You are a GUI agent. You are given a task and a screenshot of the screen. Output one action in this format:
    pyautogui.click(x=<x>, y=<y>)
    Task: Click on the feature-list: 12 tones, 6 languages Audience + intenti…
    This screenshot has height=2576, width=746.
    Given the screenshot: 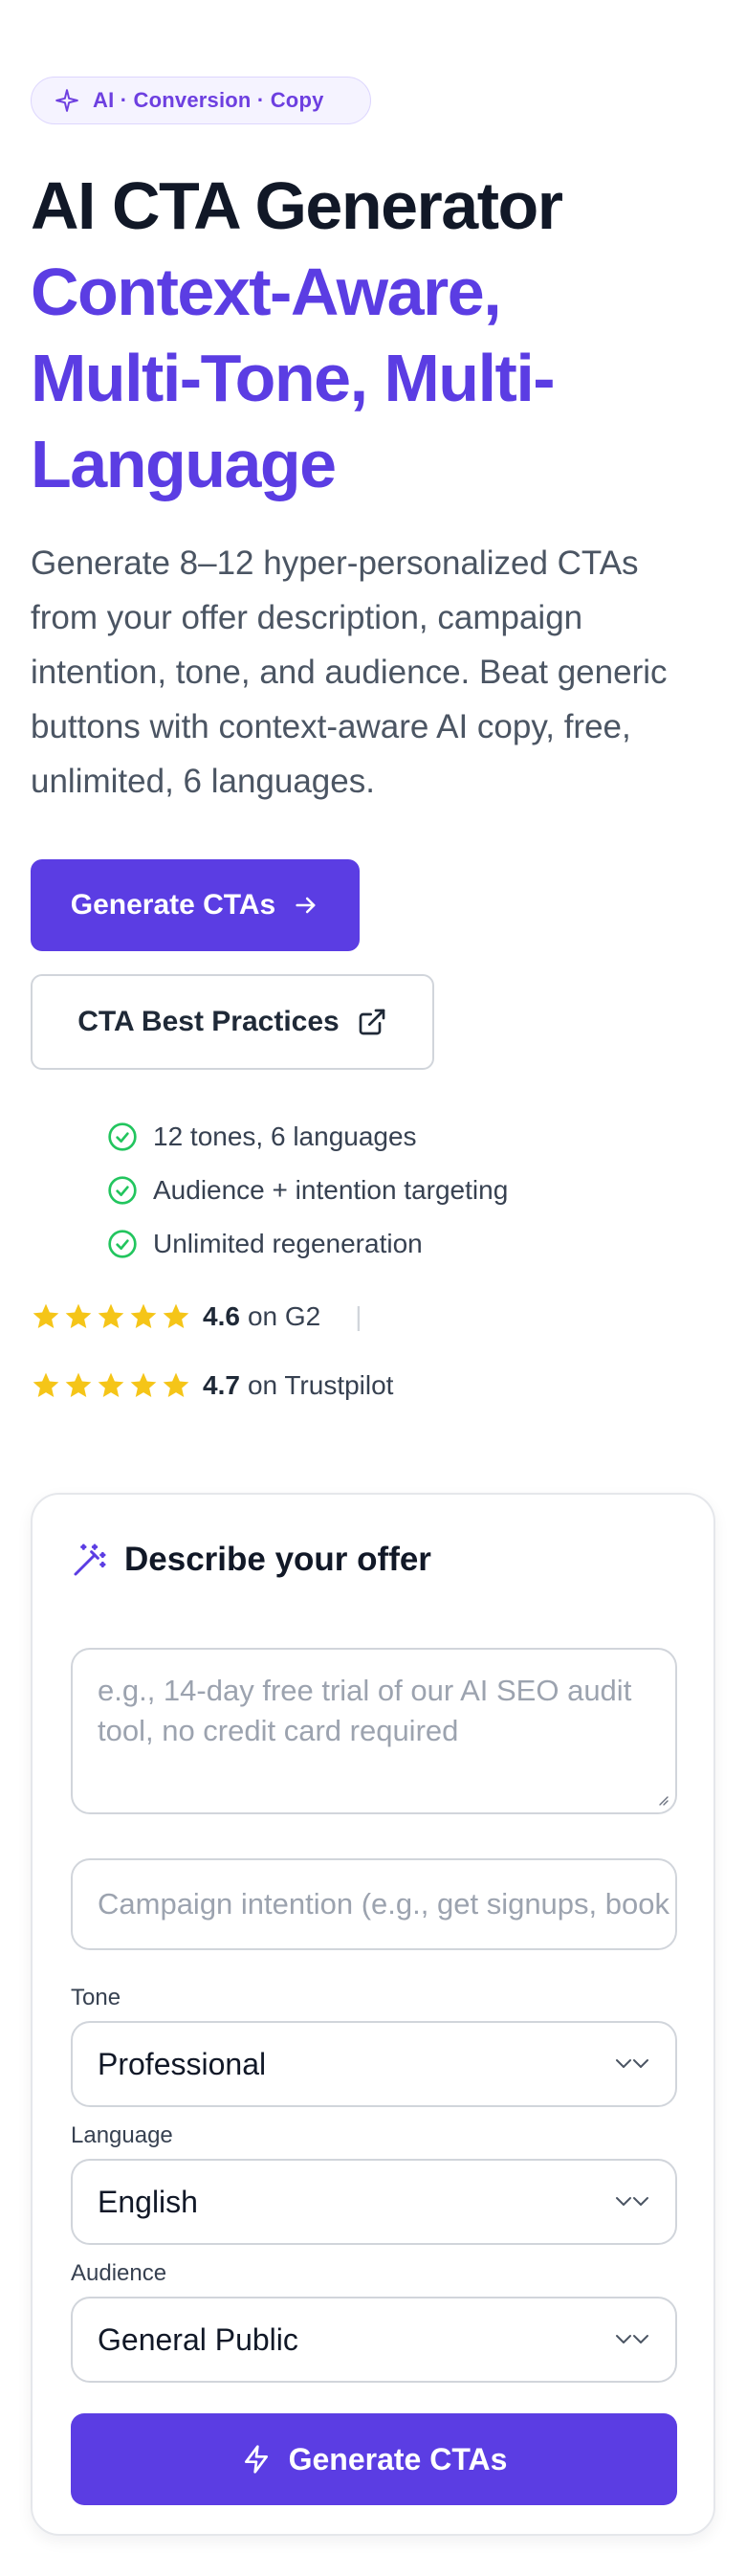 What is the action you would take?
    pyautogui.click(x=307, y=1190)
    